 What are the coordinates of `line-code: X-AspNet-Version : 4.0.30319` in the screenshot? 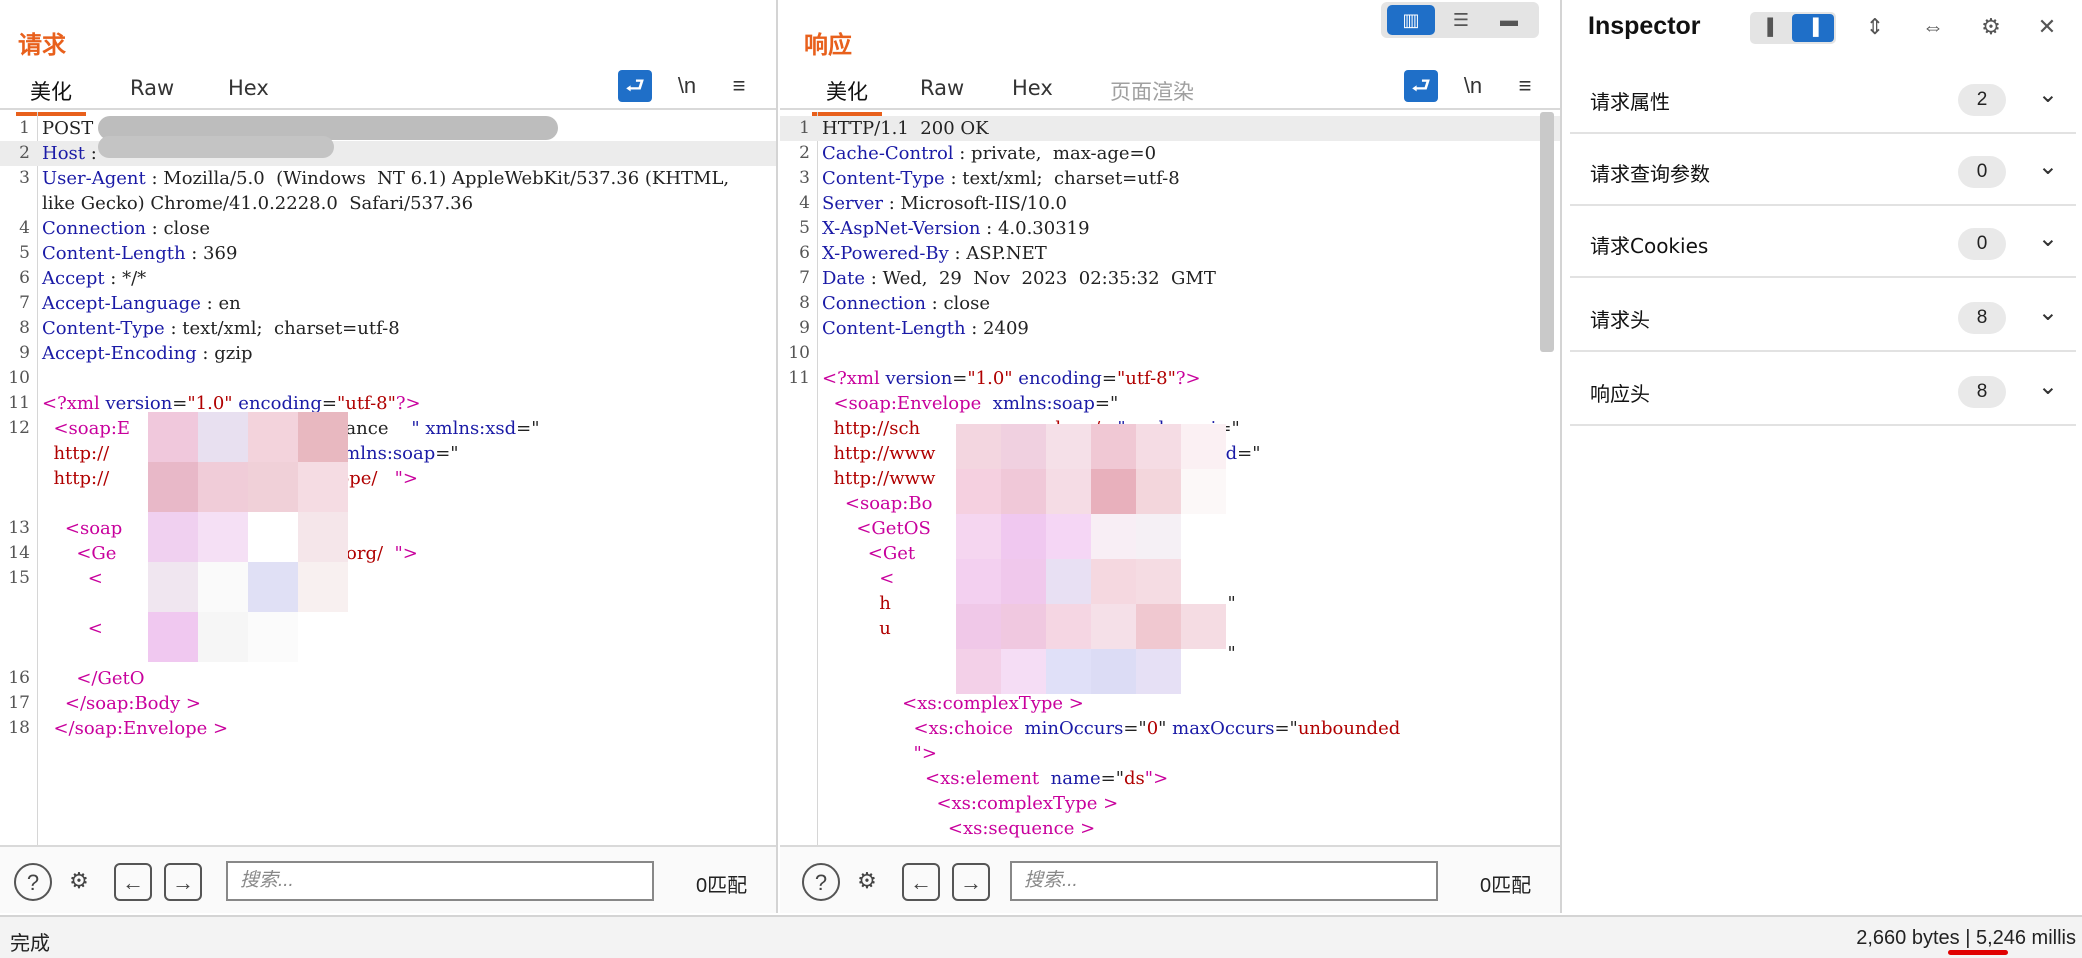 It's located at (1187, 228).